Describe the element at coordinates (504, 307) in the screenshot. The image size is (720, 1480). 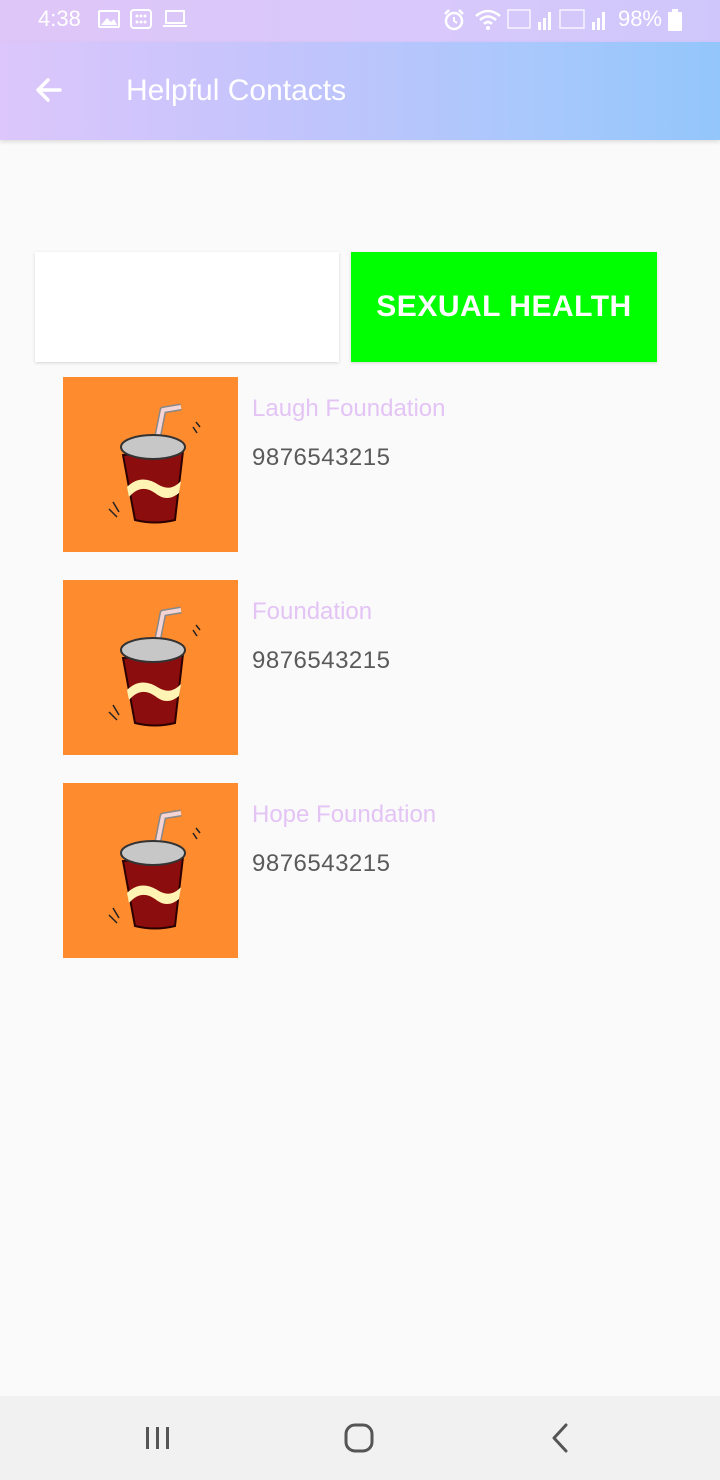
I see `sexual-health-button: SEXUAL HEALTH` at that location.